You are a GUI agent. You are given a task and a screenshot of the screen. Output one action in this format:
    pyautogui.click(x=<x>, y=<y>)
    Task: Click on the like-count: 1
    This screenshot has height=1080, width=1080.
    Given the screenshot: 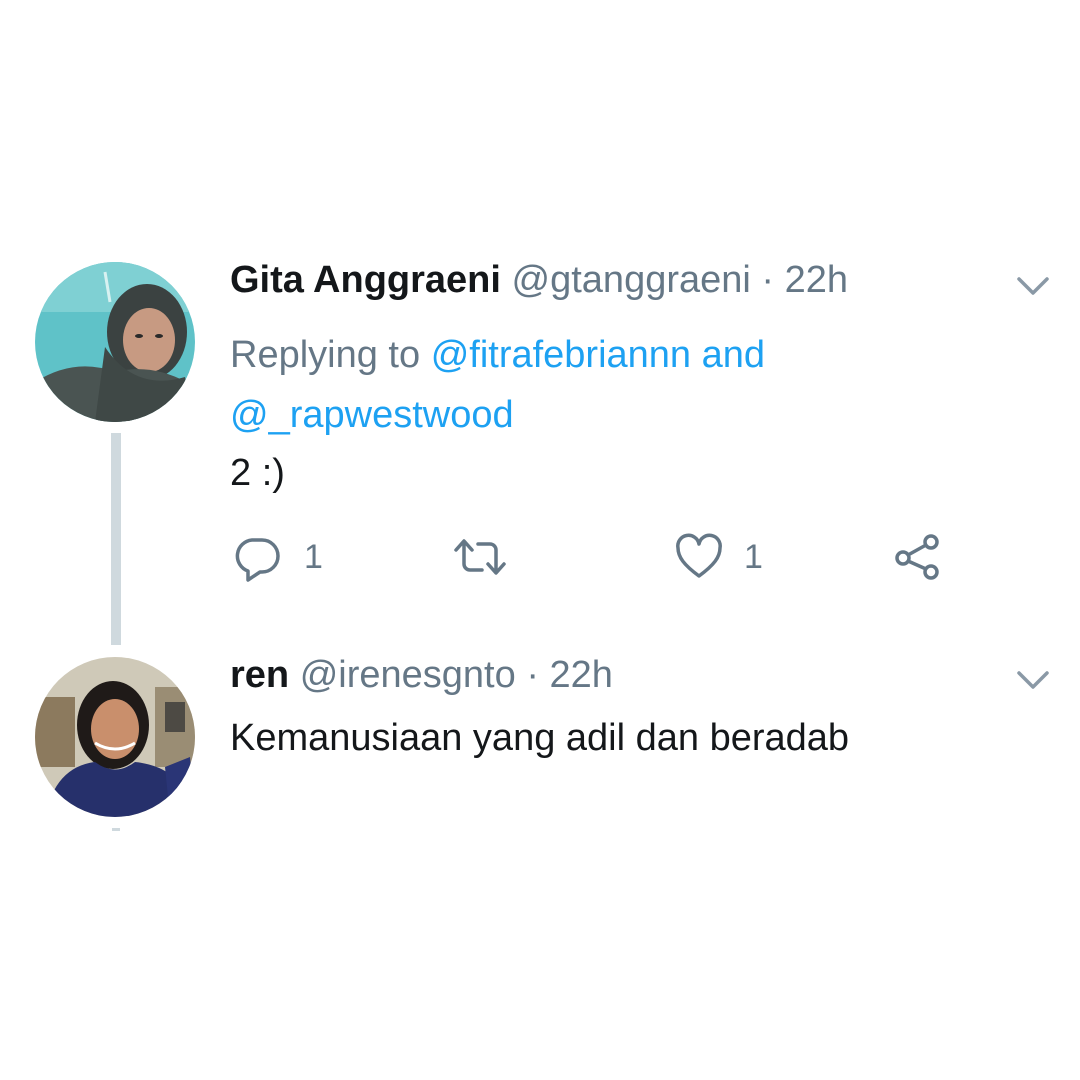 What is the action you would take?
    pyautogui.click(x=753, y=556)
    